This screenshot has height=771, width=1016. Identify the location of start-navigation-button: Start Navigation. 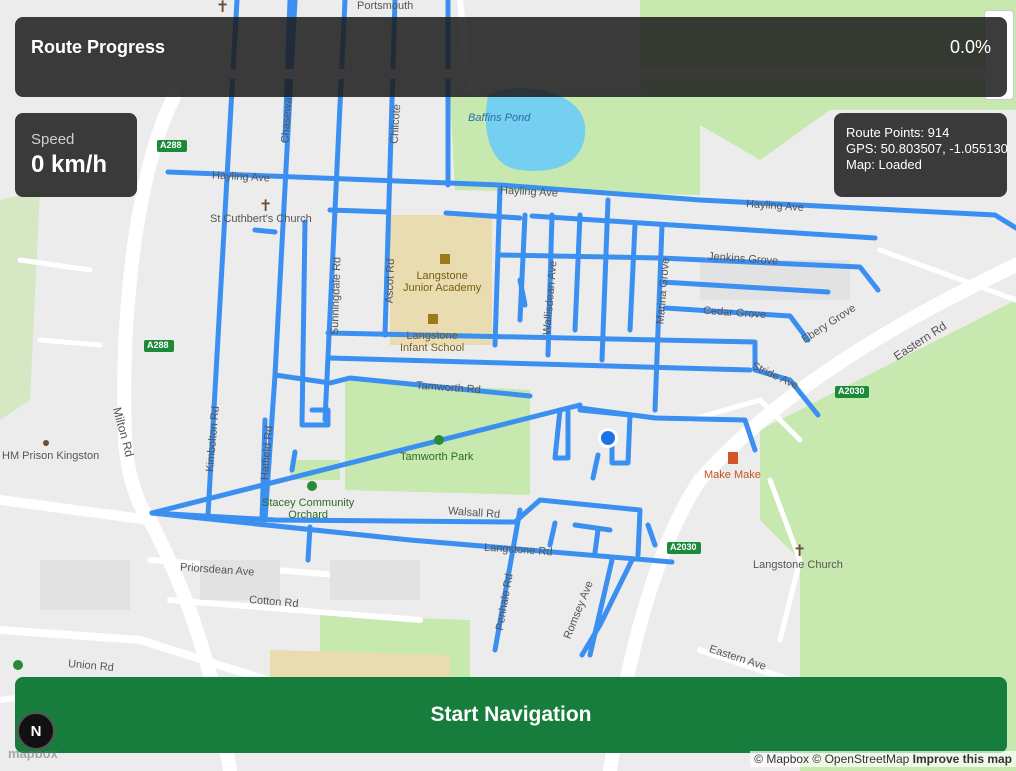
(511, 715).